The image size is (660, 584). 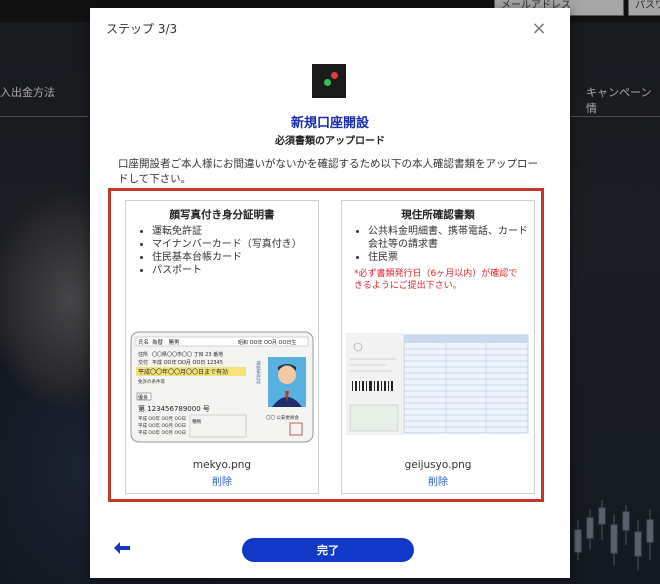 I want to click on license-birth: 昭和 OO年 OO月 OO日生, so click(x=267, y=342).